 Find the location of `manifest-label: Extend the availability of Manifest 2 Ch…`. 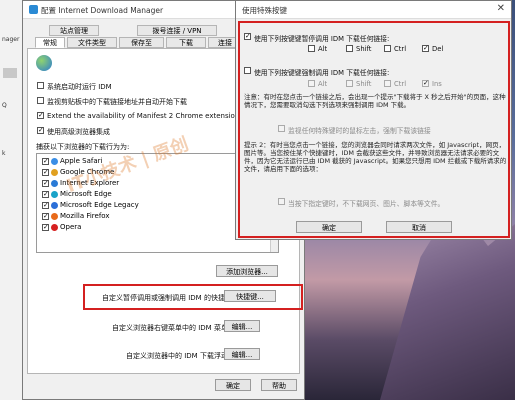

manifest-label: Extend the availability of Manifest 2 Ch… is located at coordinates (145, 116).